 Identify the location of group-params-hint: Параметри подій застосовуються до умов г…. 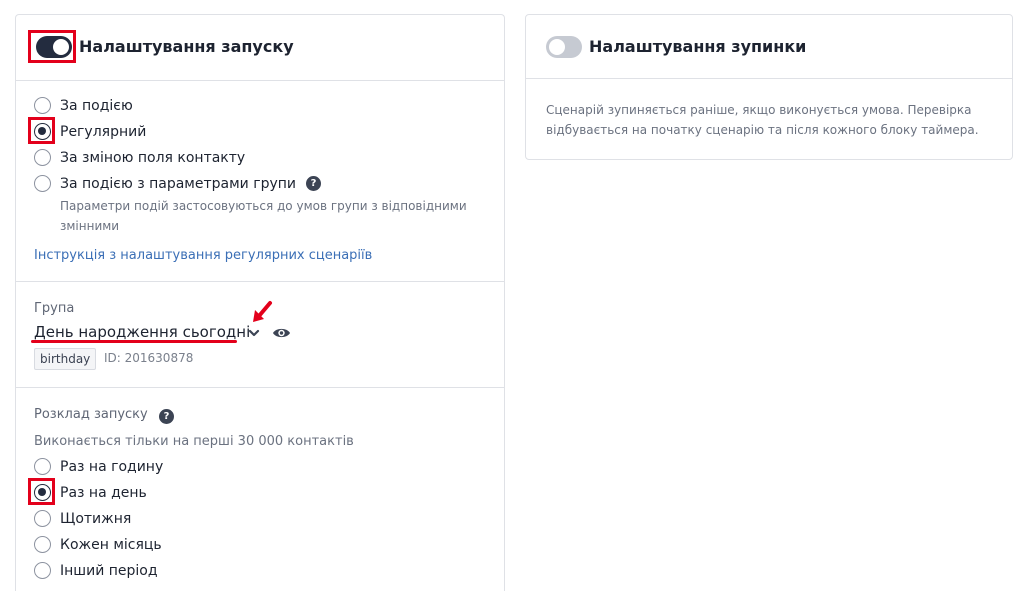
(270, 216).